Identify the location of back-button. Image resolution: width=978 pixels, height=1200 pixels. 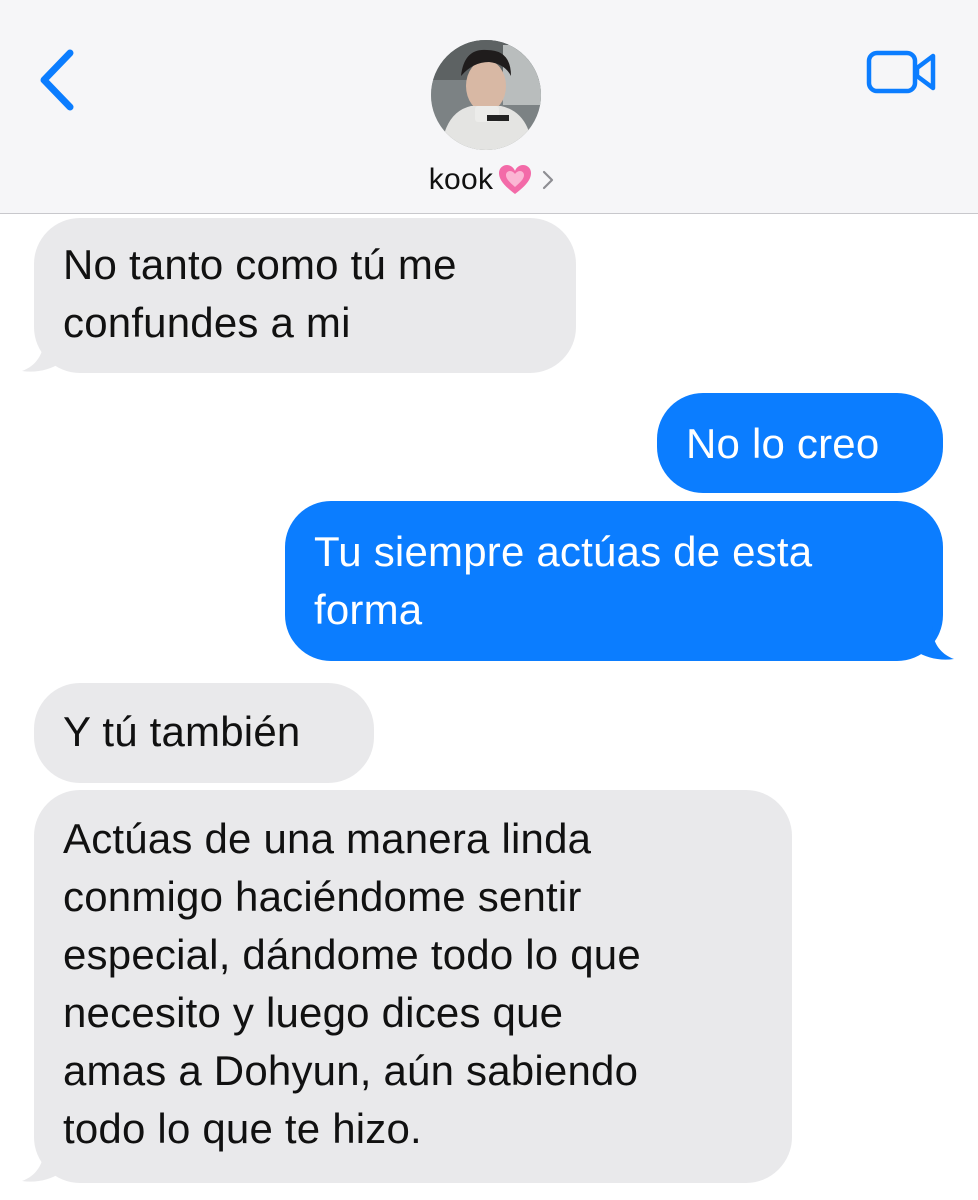
(60, 80).